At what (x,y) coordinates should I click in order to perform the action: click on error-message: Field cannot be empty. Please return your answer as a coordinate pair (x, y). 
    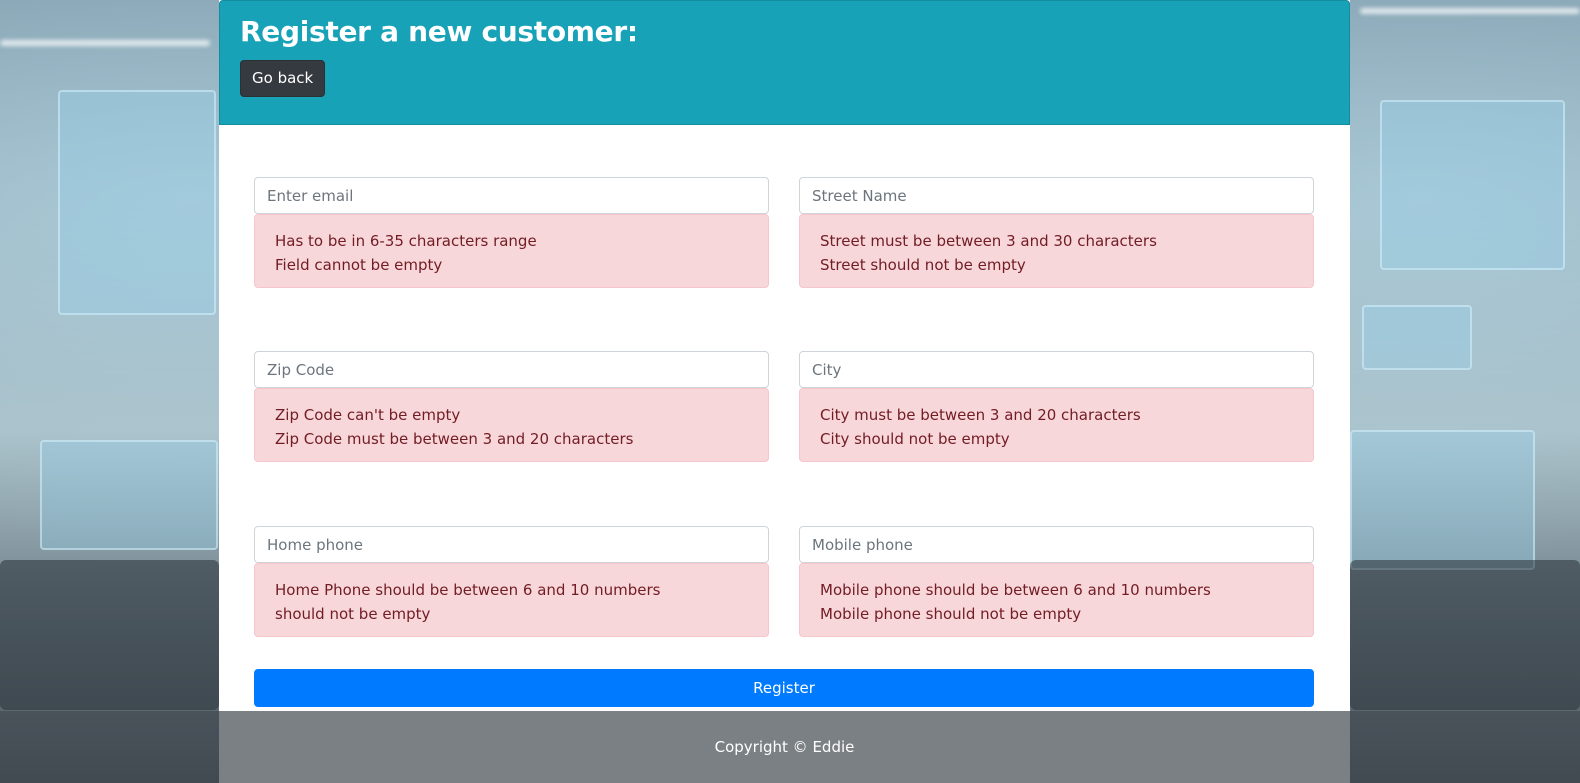
    Looking at the image, I should click on (359, 265).